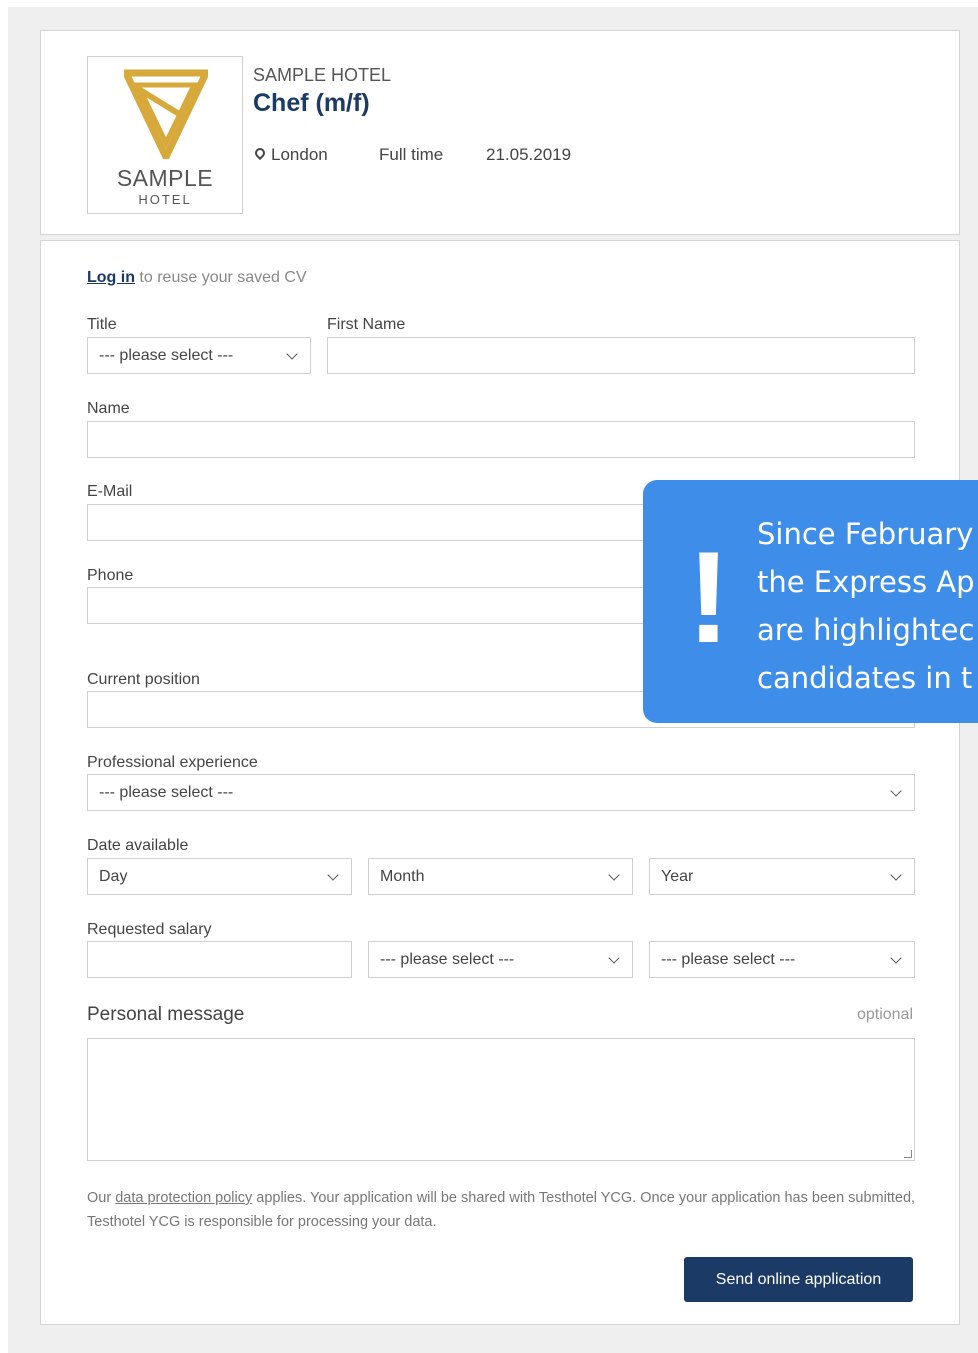  I want to click on callout-line-3: are highlightec, so click(866, 630).